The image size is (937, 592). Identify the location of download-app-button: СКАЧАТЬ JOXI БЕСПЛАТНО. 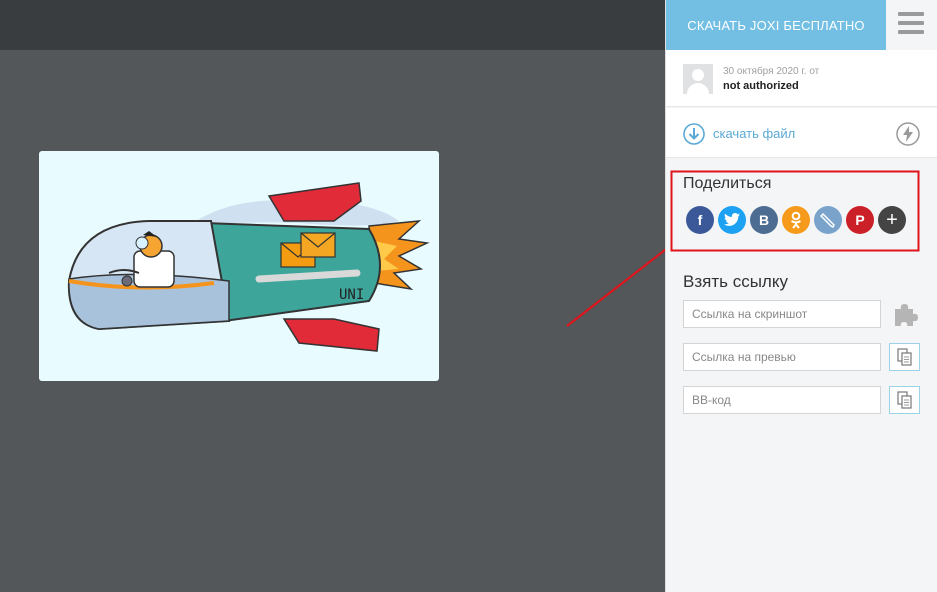
(776, 25).